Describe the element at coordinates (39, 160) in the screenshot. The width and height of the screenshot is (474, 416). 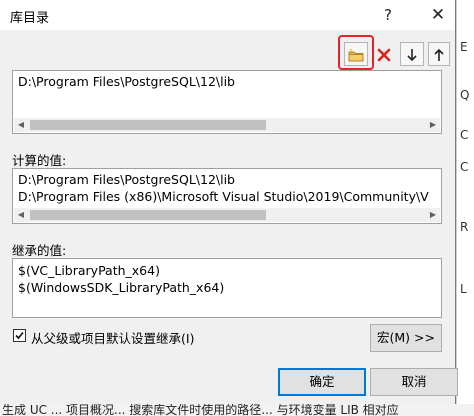
I see `evaluated-value-label: 计算的值:` at that location.